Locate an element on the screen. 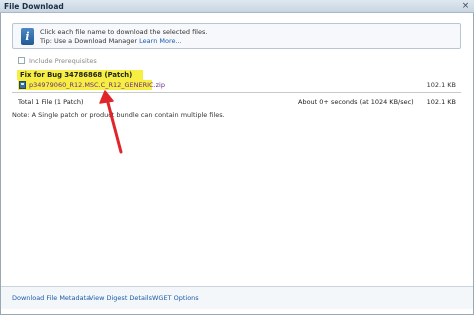 Image resolution: width=474 pixels, height=315 pixels. include-prerequisites-label: Include Prerequisites is located at coordinates (63, 60).